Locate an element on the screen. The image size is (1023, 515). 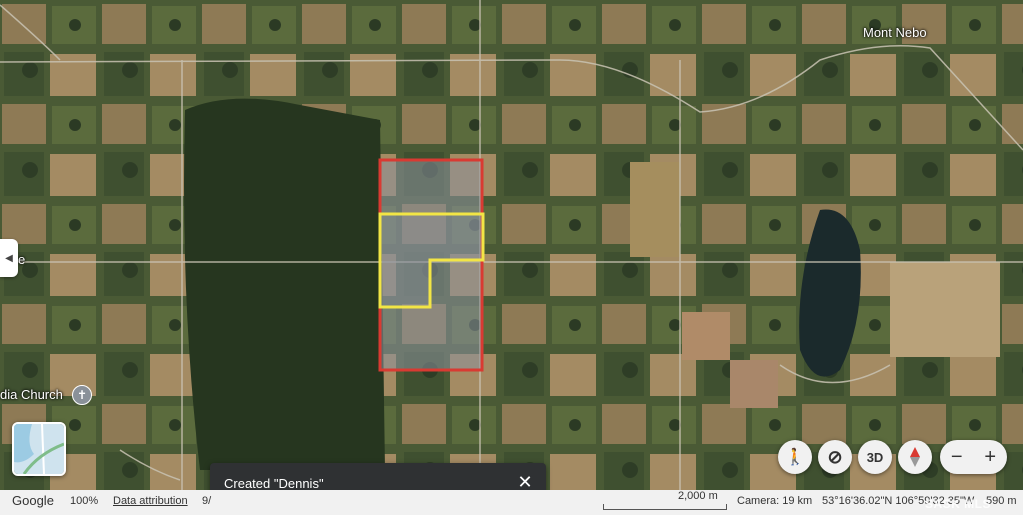
tilt-button: ⊘ is located at coordinates (835, 457).